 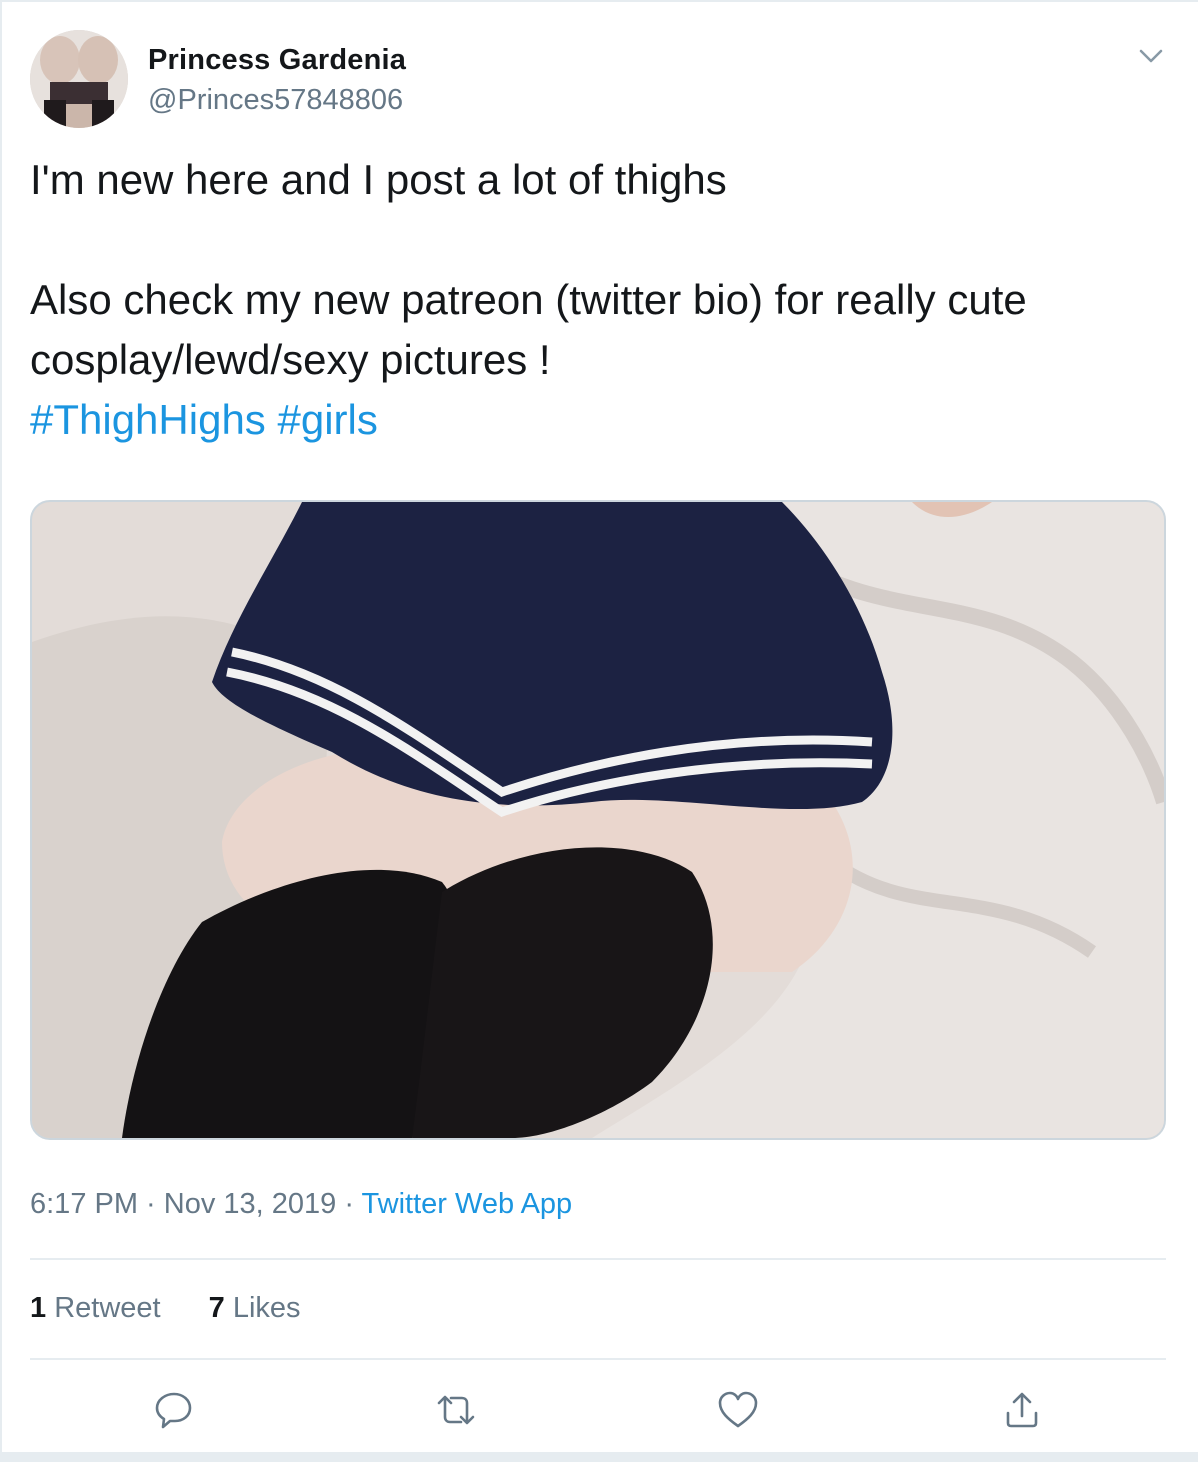 I want to click on tweet-metadata: 6:17 PM · Nov 13, 2019 · Twitter Web App, so click(x=301, y=1204).